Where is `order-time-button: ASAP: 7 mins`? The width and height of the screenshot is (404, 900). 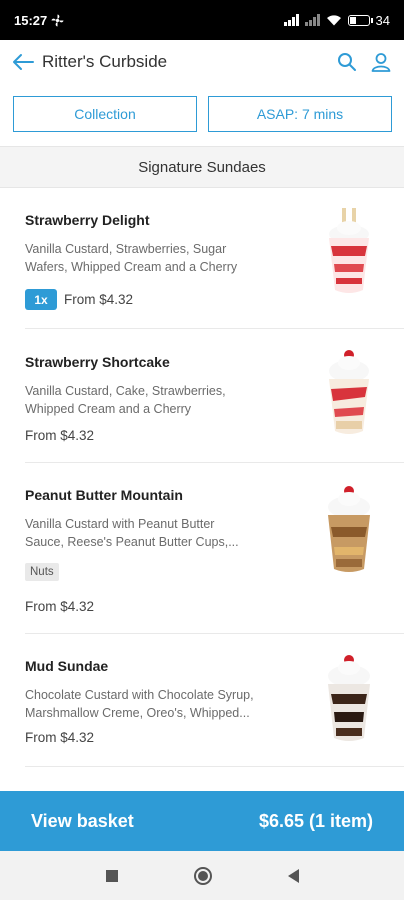 order-time-button: ASAP: 7 mins is located at coordinates (300, 114).